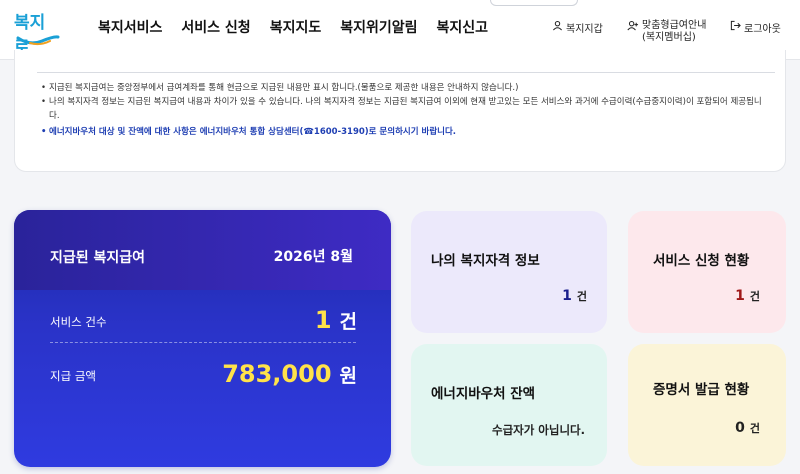 The width and height of the screenshot is (800, 474). What do you see at coordinates (740, 428) in the screenshot?
I see `certificate-status-count: 0` at bounding box center [740, 428].